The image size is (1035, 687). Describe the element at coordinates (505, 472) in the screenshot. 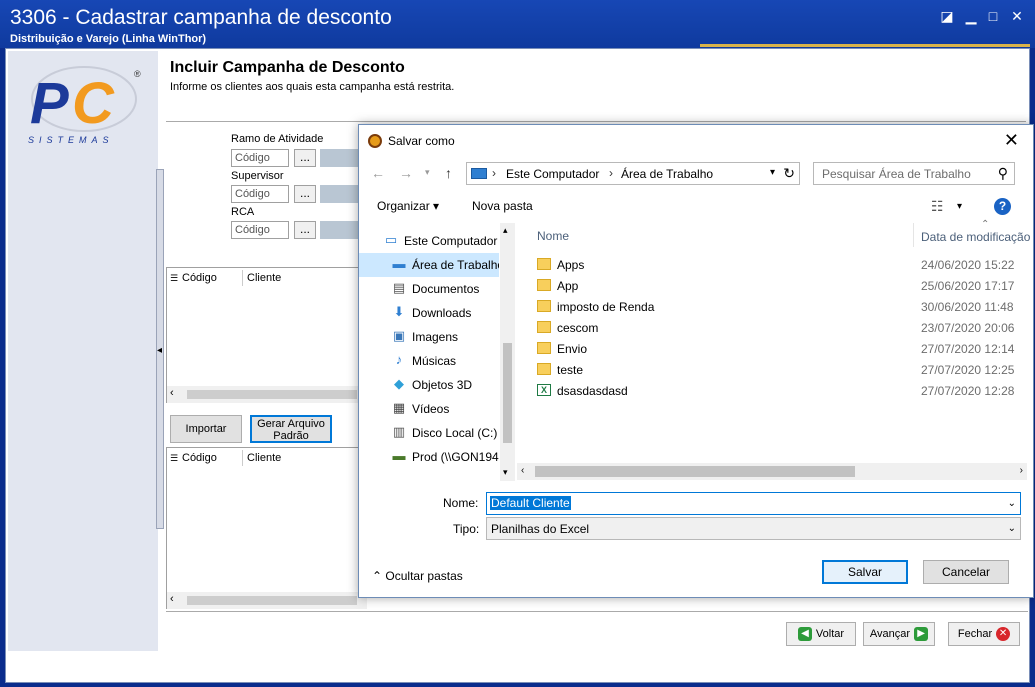

I see `scroll-down-icon: ▾` at that location.